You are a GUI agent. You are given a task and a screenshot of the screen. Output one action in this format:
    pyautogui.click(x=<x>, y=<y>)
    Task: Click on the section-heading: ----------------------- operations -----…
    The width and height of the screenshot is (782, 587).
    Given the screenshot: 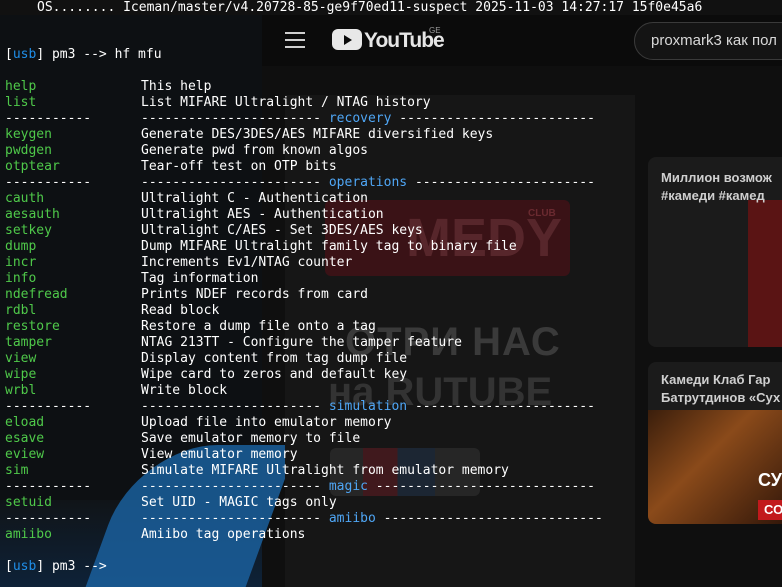 What is the action you would take?
    pyautogui.click(x=368, y=183)
    